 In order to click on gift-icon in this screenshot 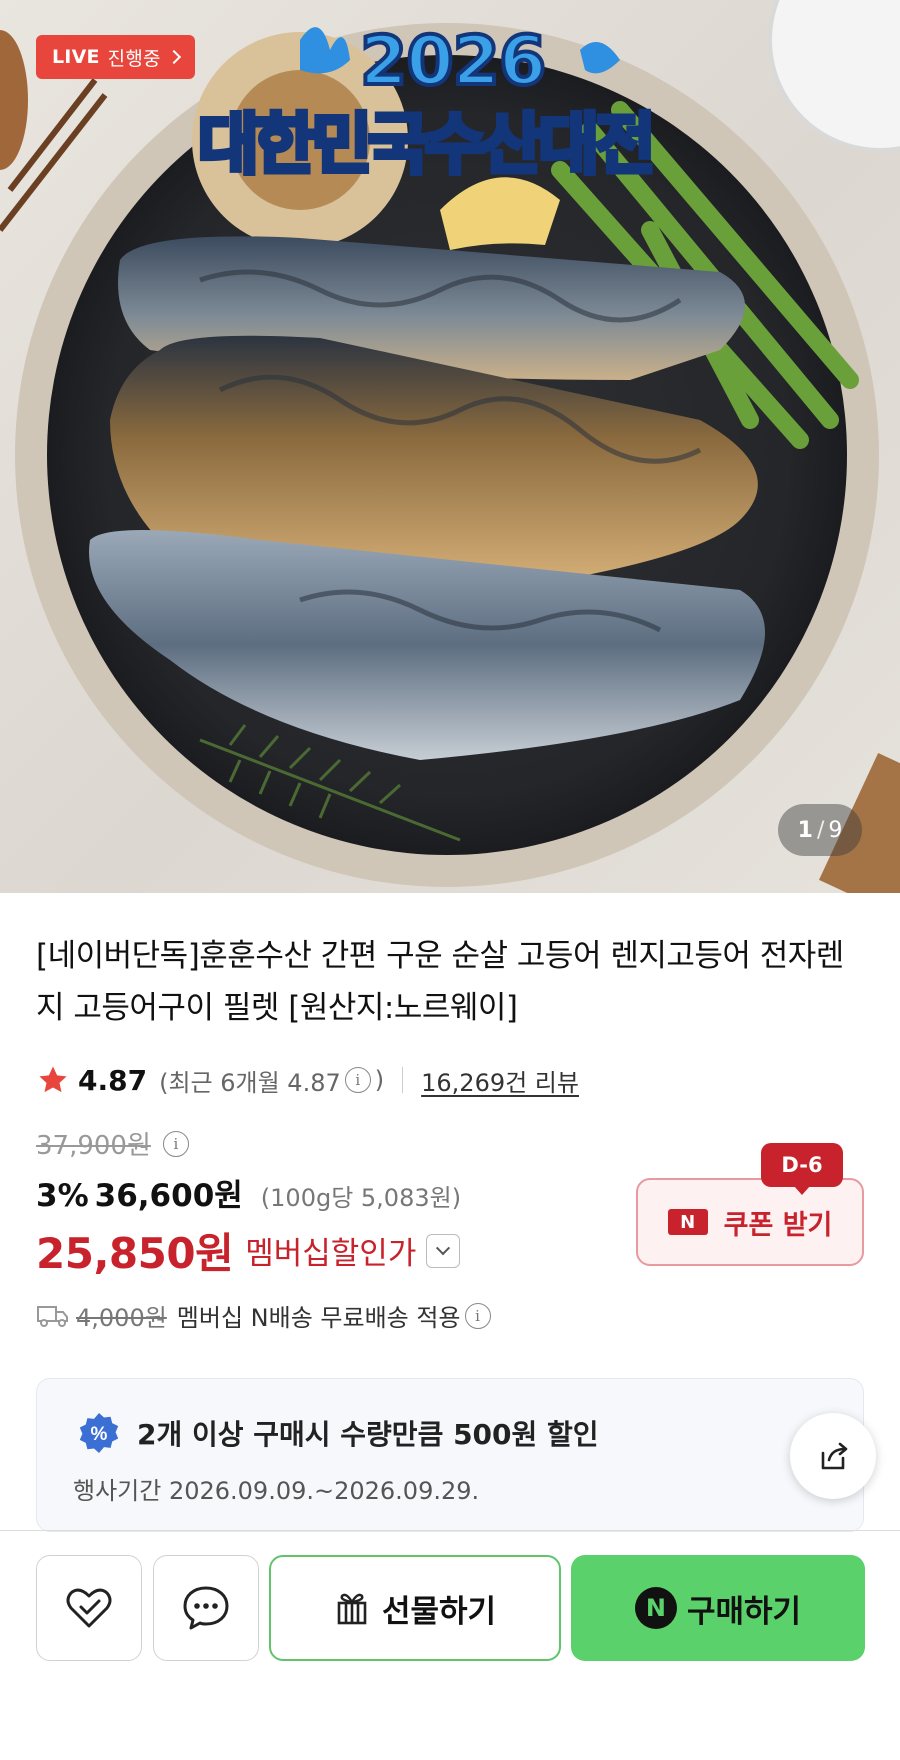, I will do `click(352, 1609)`.